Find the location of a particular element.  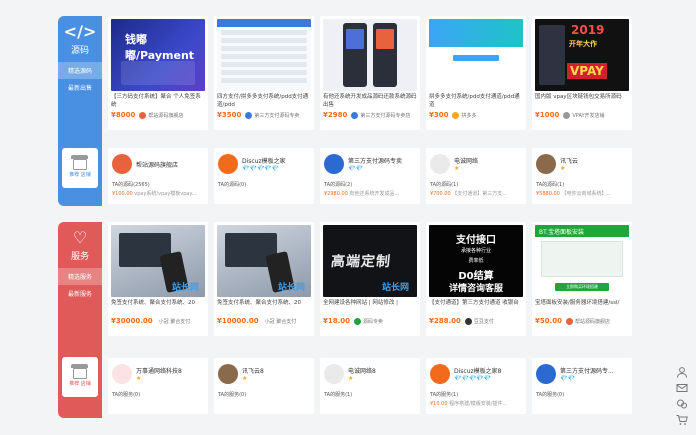

product-title: 全网建设各种网站 | 网站修改 | is located at coordinates (370, 307).